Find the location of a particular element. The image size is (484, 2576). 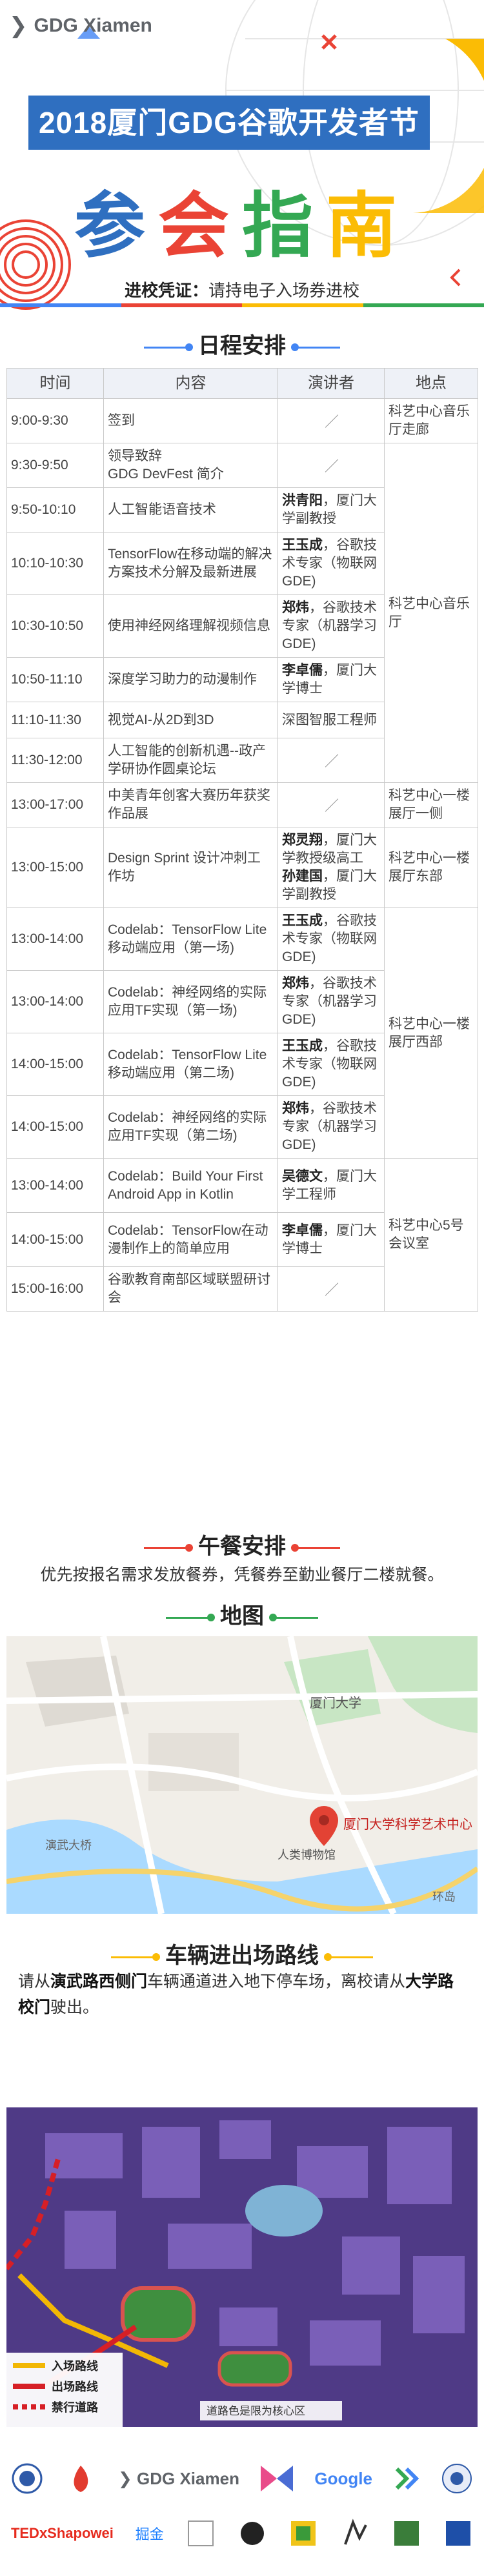

cell-speaker: 吴德文，厦门大学工程师 is located at coordinates (331, 1185).